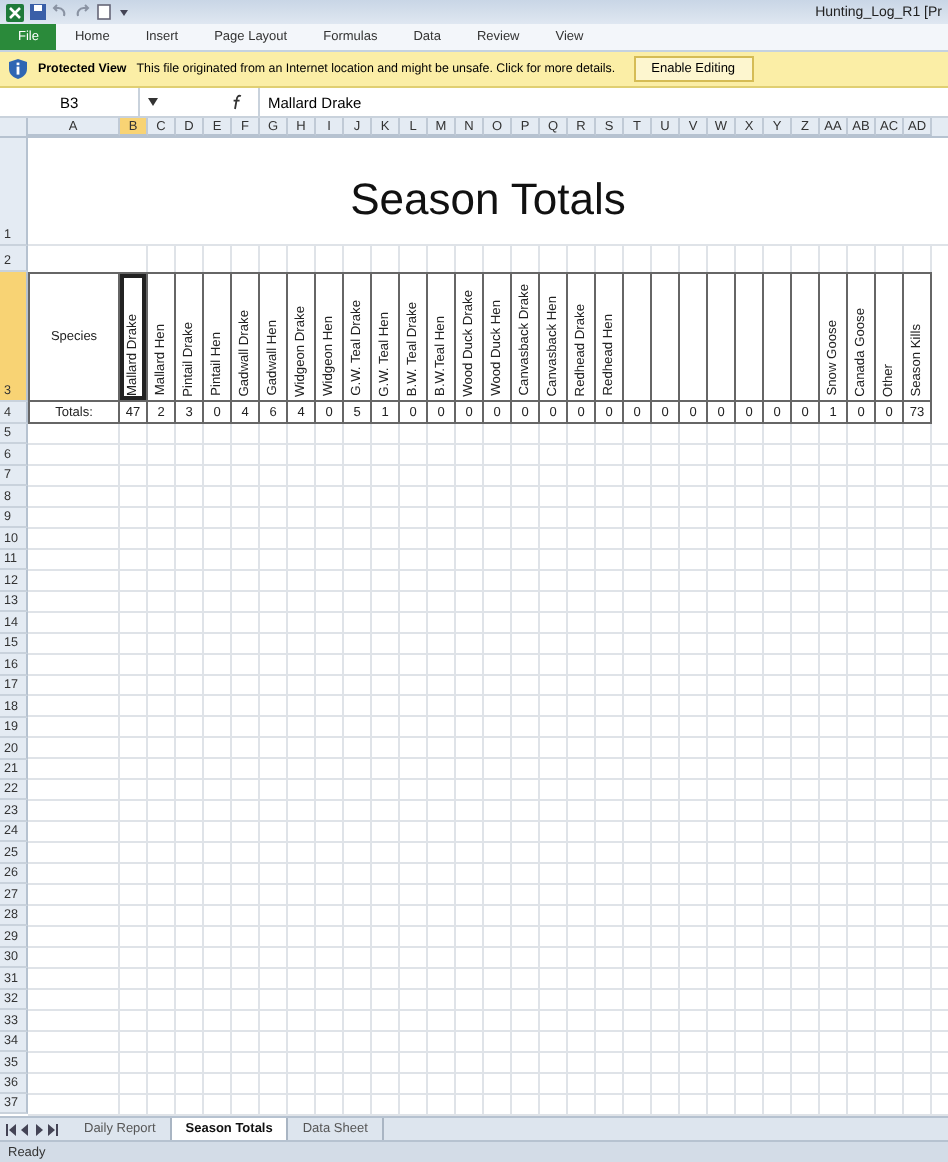  I want to click on shield-icon, so click(18, 69).